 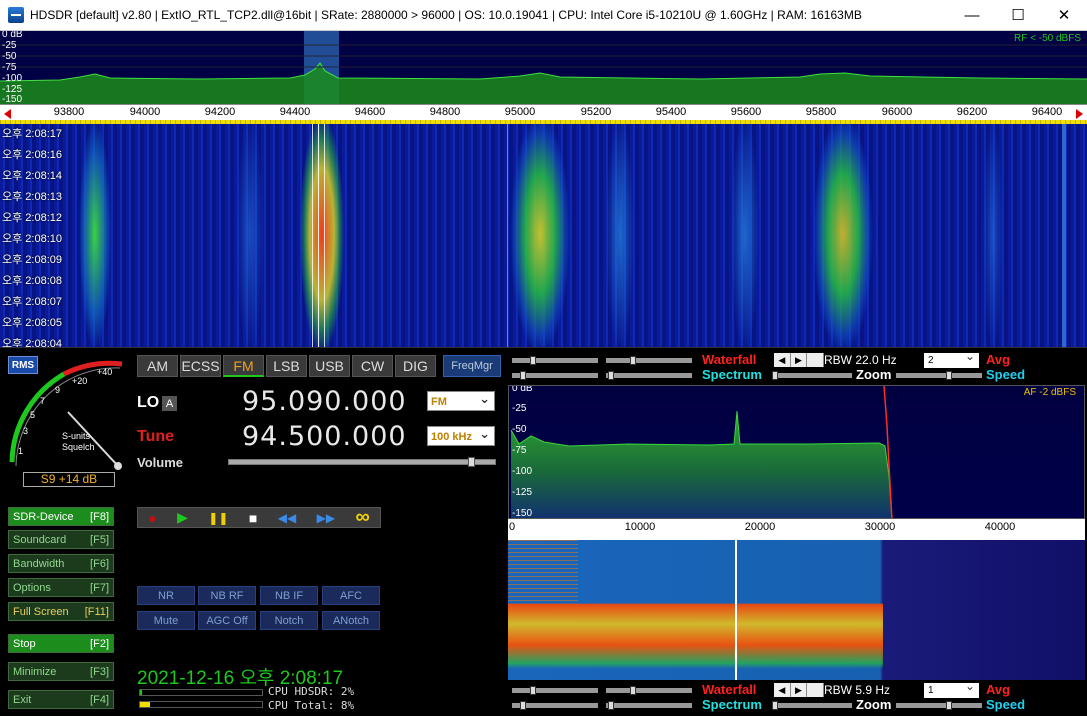 What do you see at coordinates (32, 415) in the screenshot?
I see `meter-scale-label: 5` at bounding box center [32, 415].